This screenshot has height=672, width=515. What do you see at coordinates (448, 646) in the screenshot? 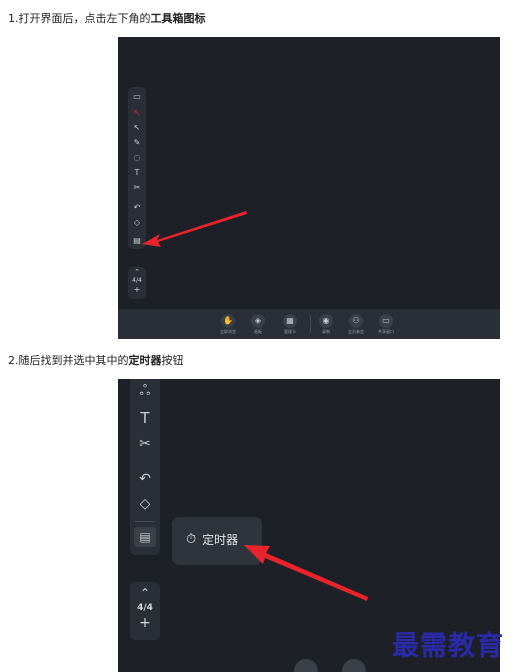
I see `watermark-logo: 最需教育` at bounding box center [448, 646].